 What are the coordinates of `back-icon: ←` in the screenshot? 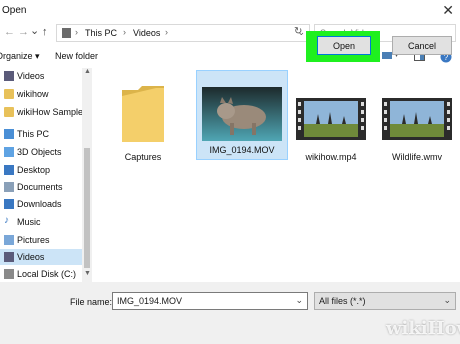 It's located at (9, 32).